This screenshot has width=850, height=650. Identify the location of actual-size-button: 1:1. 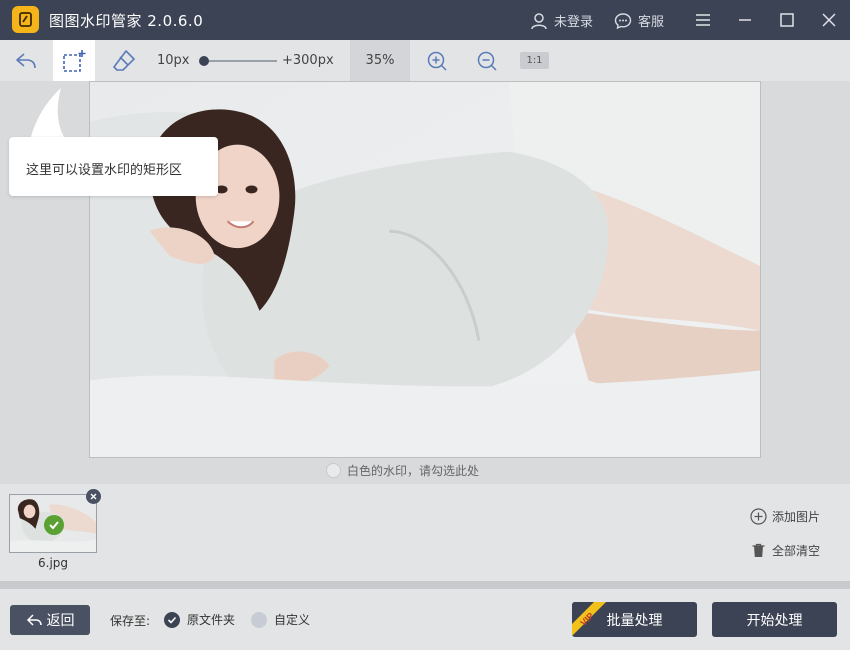
(534, 60).